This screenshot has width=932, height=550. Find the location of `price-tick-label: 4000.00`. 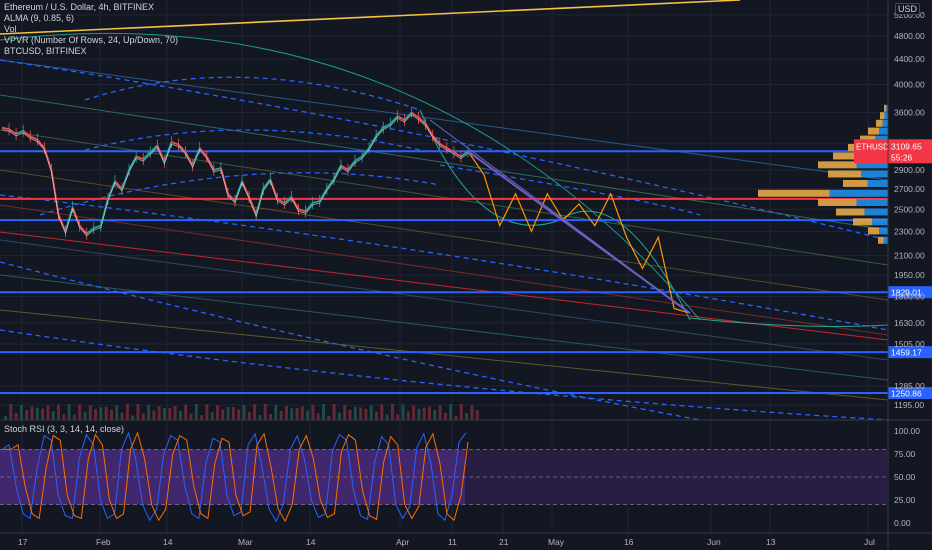

price-tick-label: 4000.00 is located at coordinates (909, 85).